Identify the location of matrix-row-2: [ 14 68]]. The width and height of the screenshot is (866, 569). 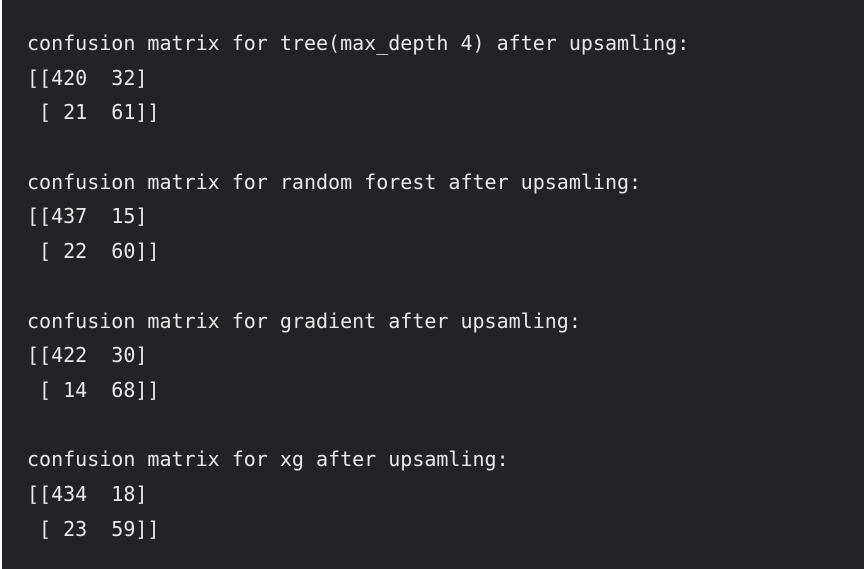
(93, 389).